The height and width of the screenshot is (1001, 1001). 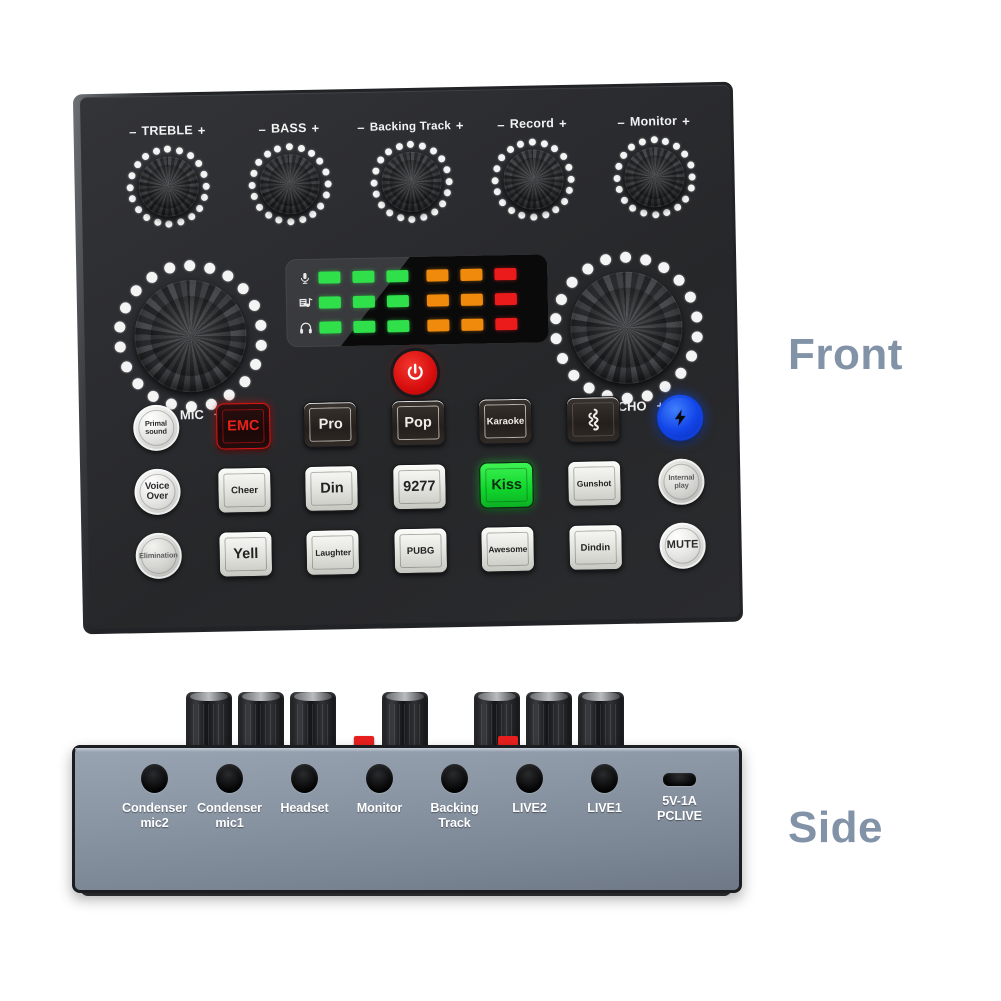 I want to click on live1-port-label: LIVE1, so click(x=604, y=808).